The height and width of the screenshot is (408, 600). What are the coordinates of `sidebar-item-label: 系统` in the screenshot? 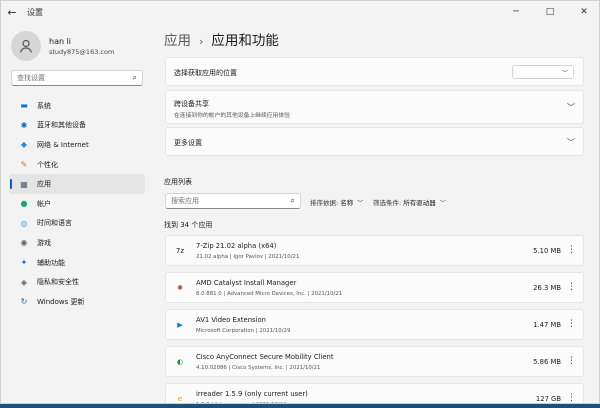 It's located at (44, 105).